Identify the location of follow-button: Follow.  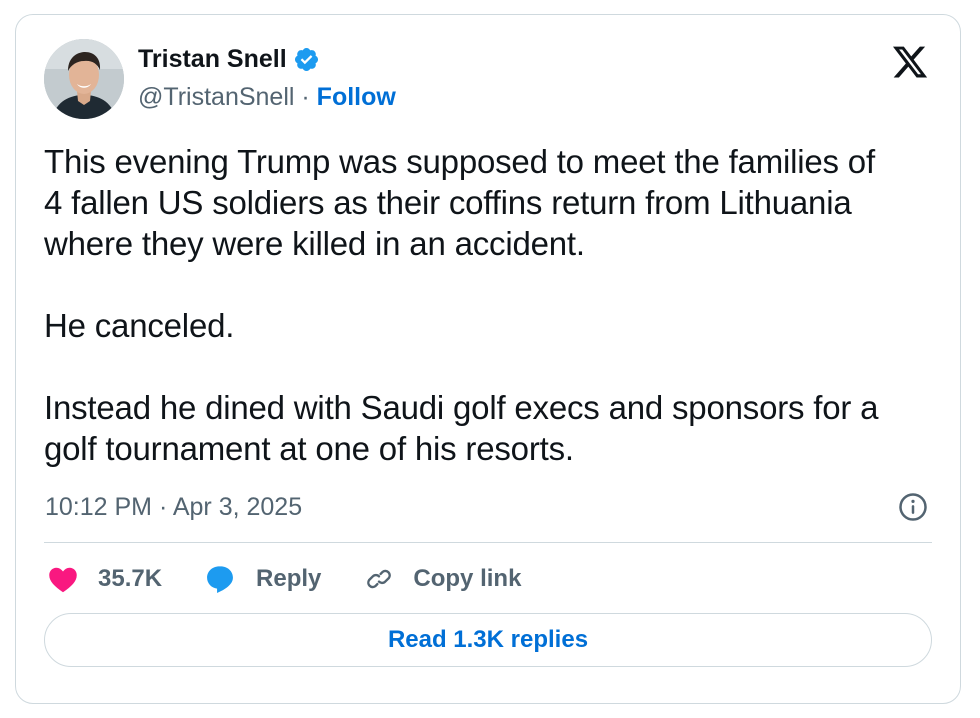
(356, 97).